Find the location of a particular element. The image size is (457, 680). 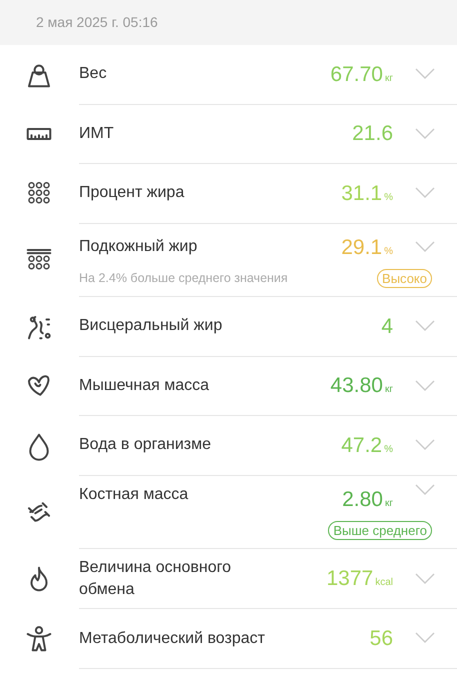

metric-value: 67.70 кг is located at coordinates (361, 75).